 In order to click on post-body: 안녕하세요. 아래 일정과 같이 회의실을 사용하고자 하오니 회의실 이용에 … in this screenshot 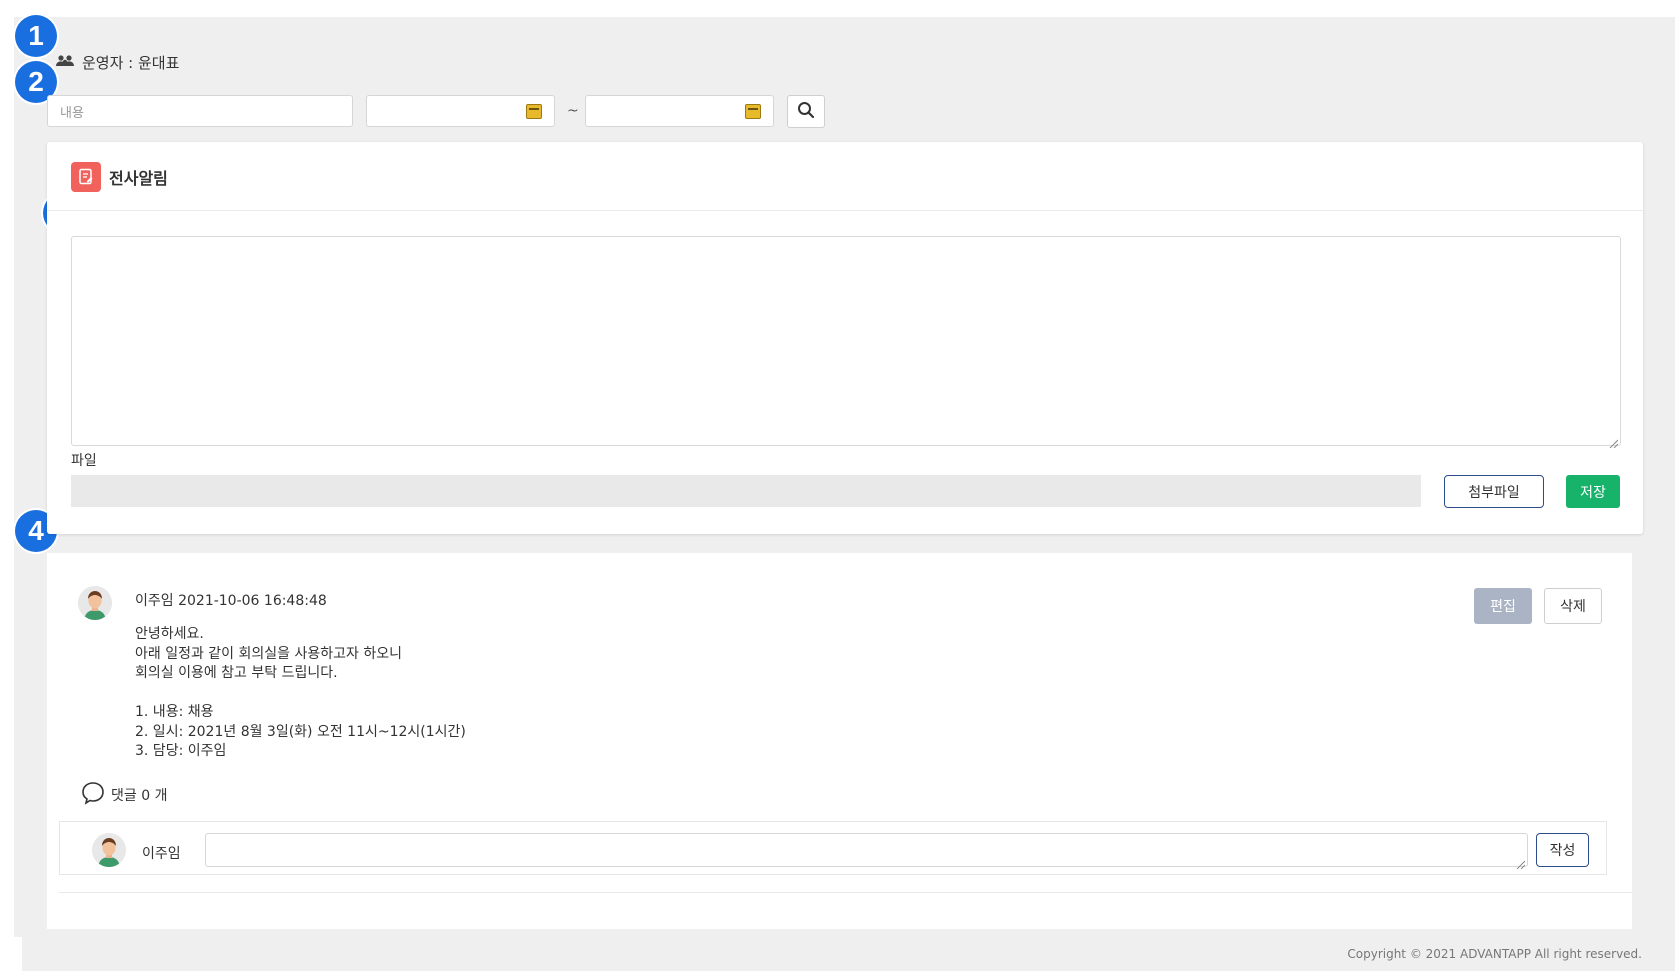, I will do `click(300, 693)`.